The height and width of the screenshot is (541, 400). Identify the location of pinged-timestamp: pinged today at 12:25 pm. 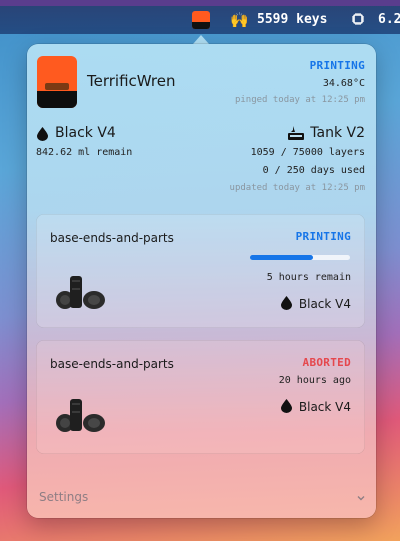
(299, 100).